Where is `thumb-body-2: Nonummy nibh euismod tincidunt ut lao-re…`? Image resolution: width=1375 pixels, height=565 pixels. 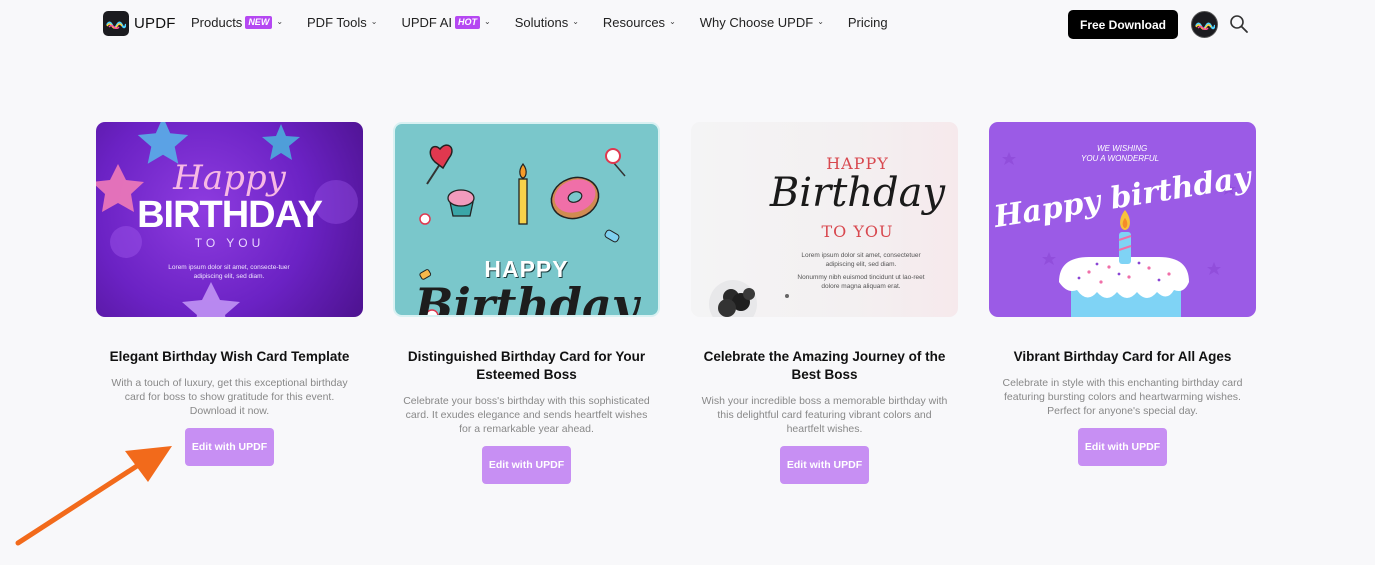 thumb-body-2: Nonummy nibh euismod tincidunt ut lao-re… is located at coordinates (861, 282).